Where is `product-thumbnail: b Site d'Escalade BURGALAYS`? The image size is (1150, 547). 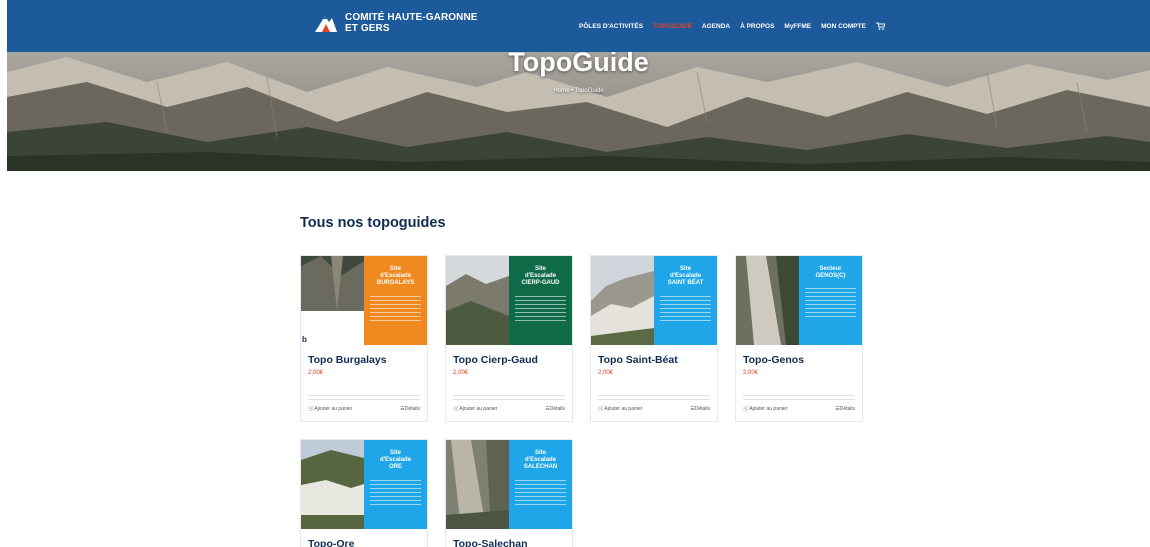 product-thumbnail: b Site d'Escalade BURGALAYS is located at coordinates (364, 300).